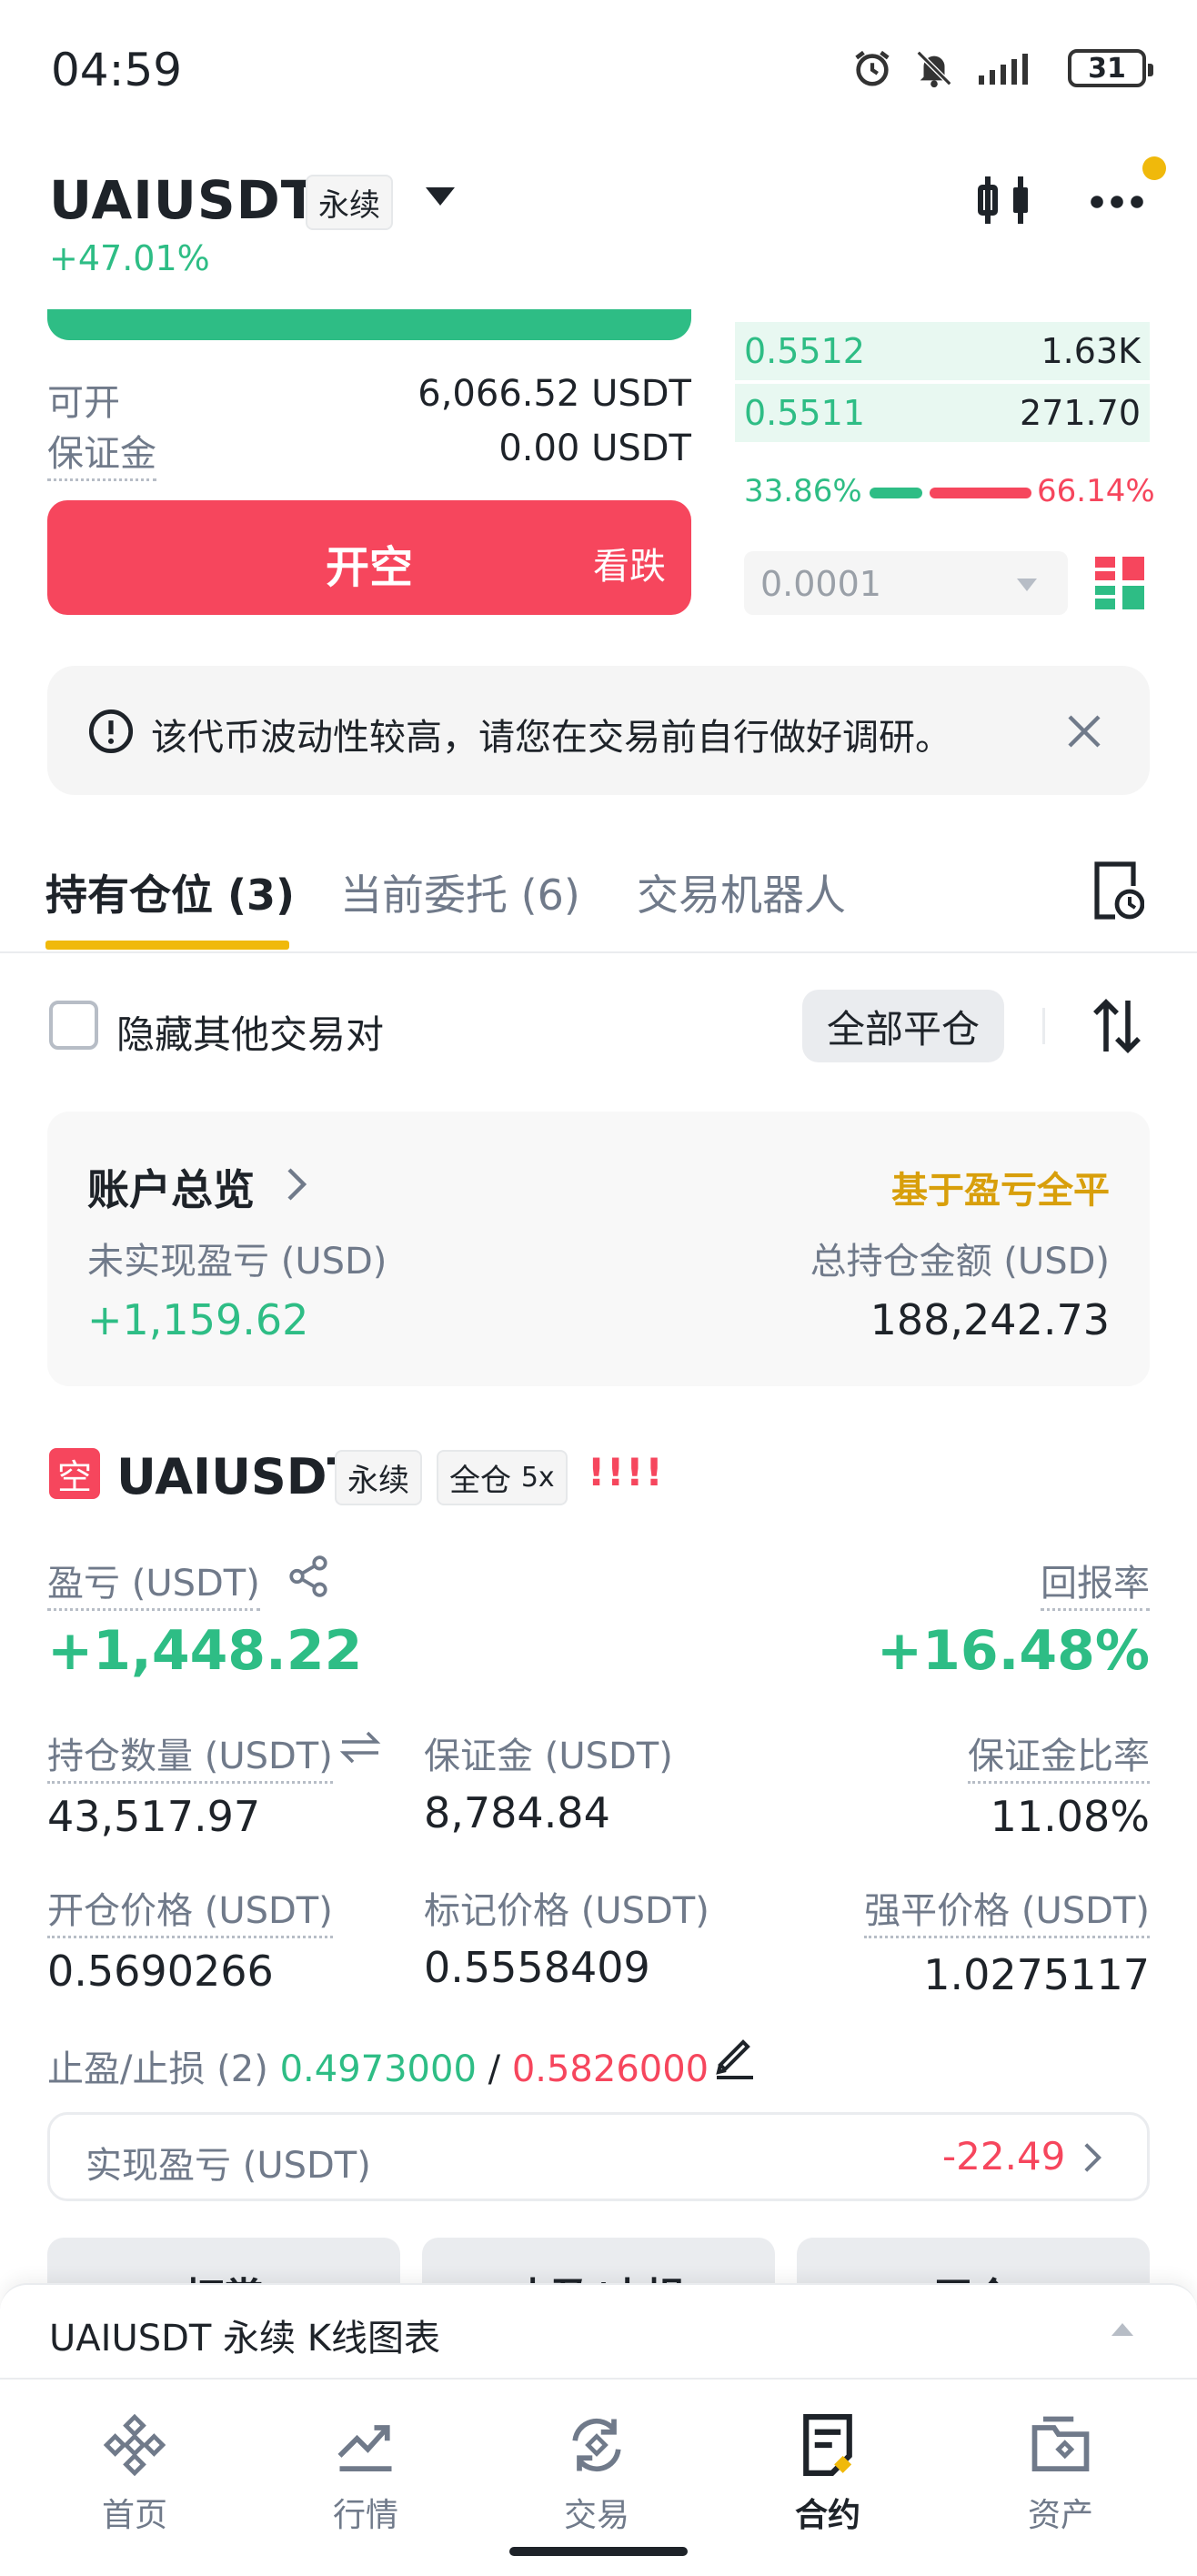 The image size is (1197, 2576). I want to click on hide-other-pairs-label: 隐藏其他交易对, so click(250, 1034).